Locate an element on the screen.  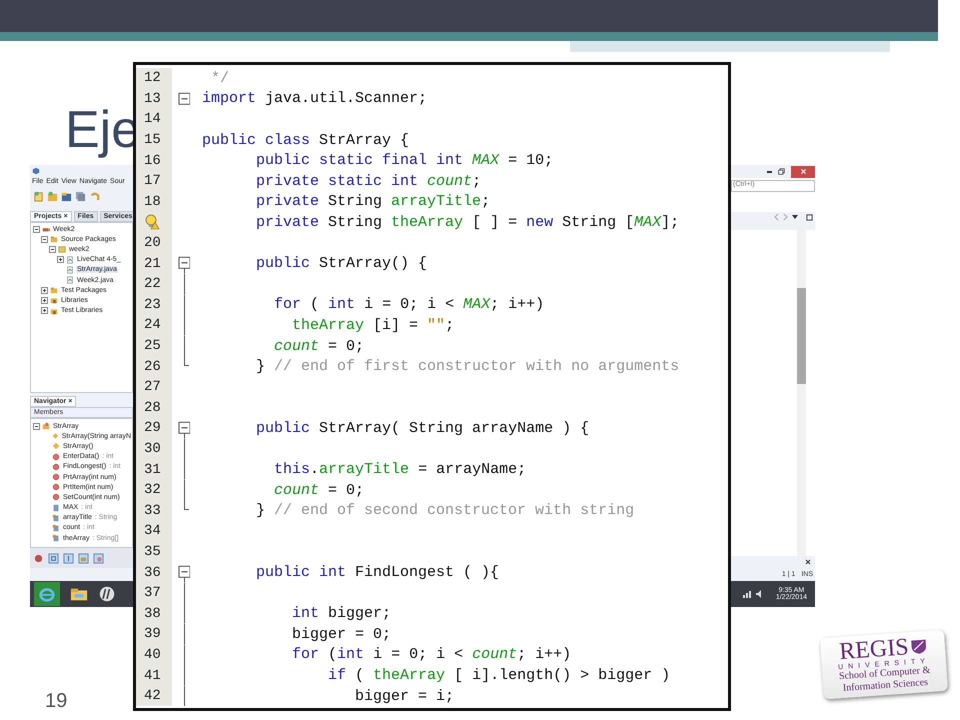
warning-bulb-icon is located at coordinates (152, 222).